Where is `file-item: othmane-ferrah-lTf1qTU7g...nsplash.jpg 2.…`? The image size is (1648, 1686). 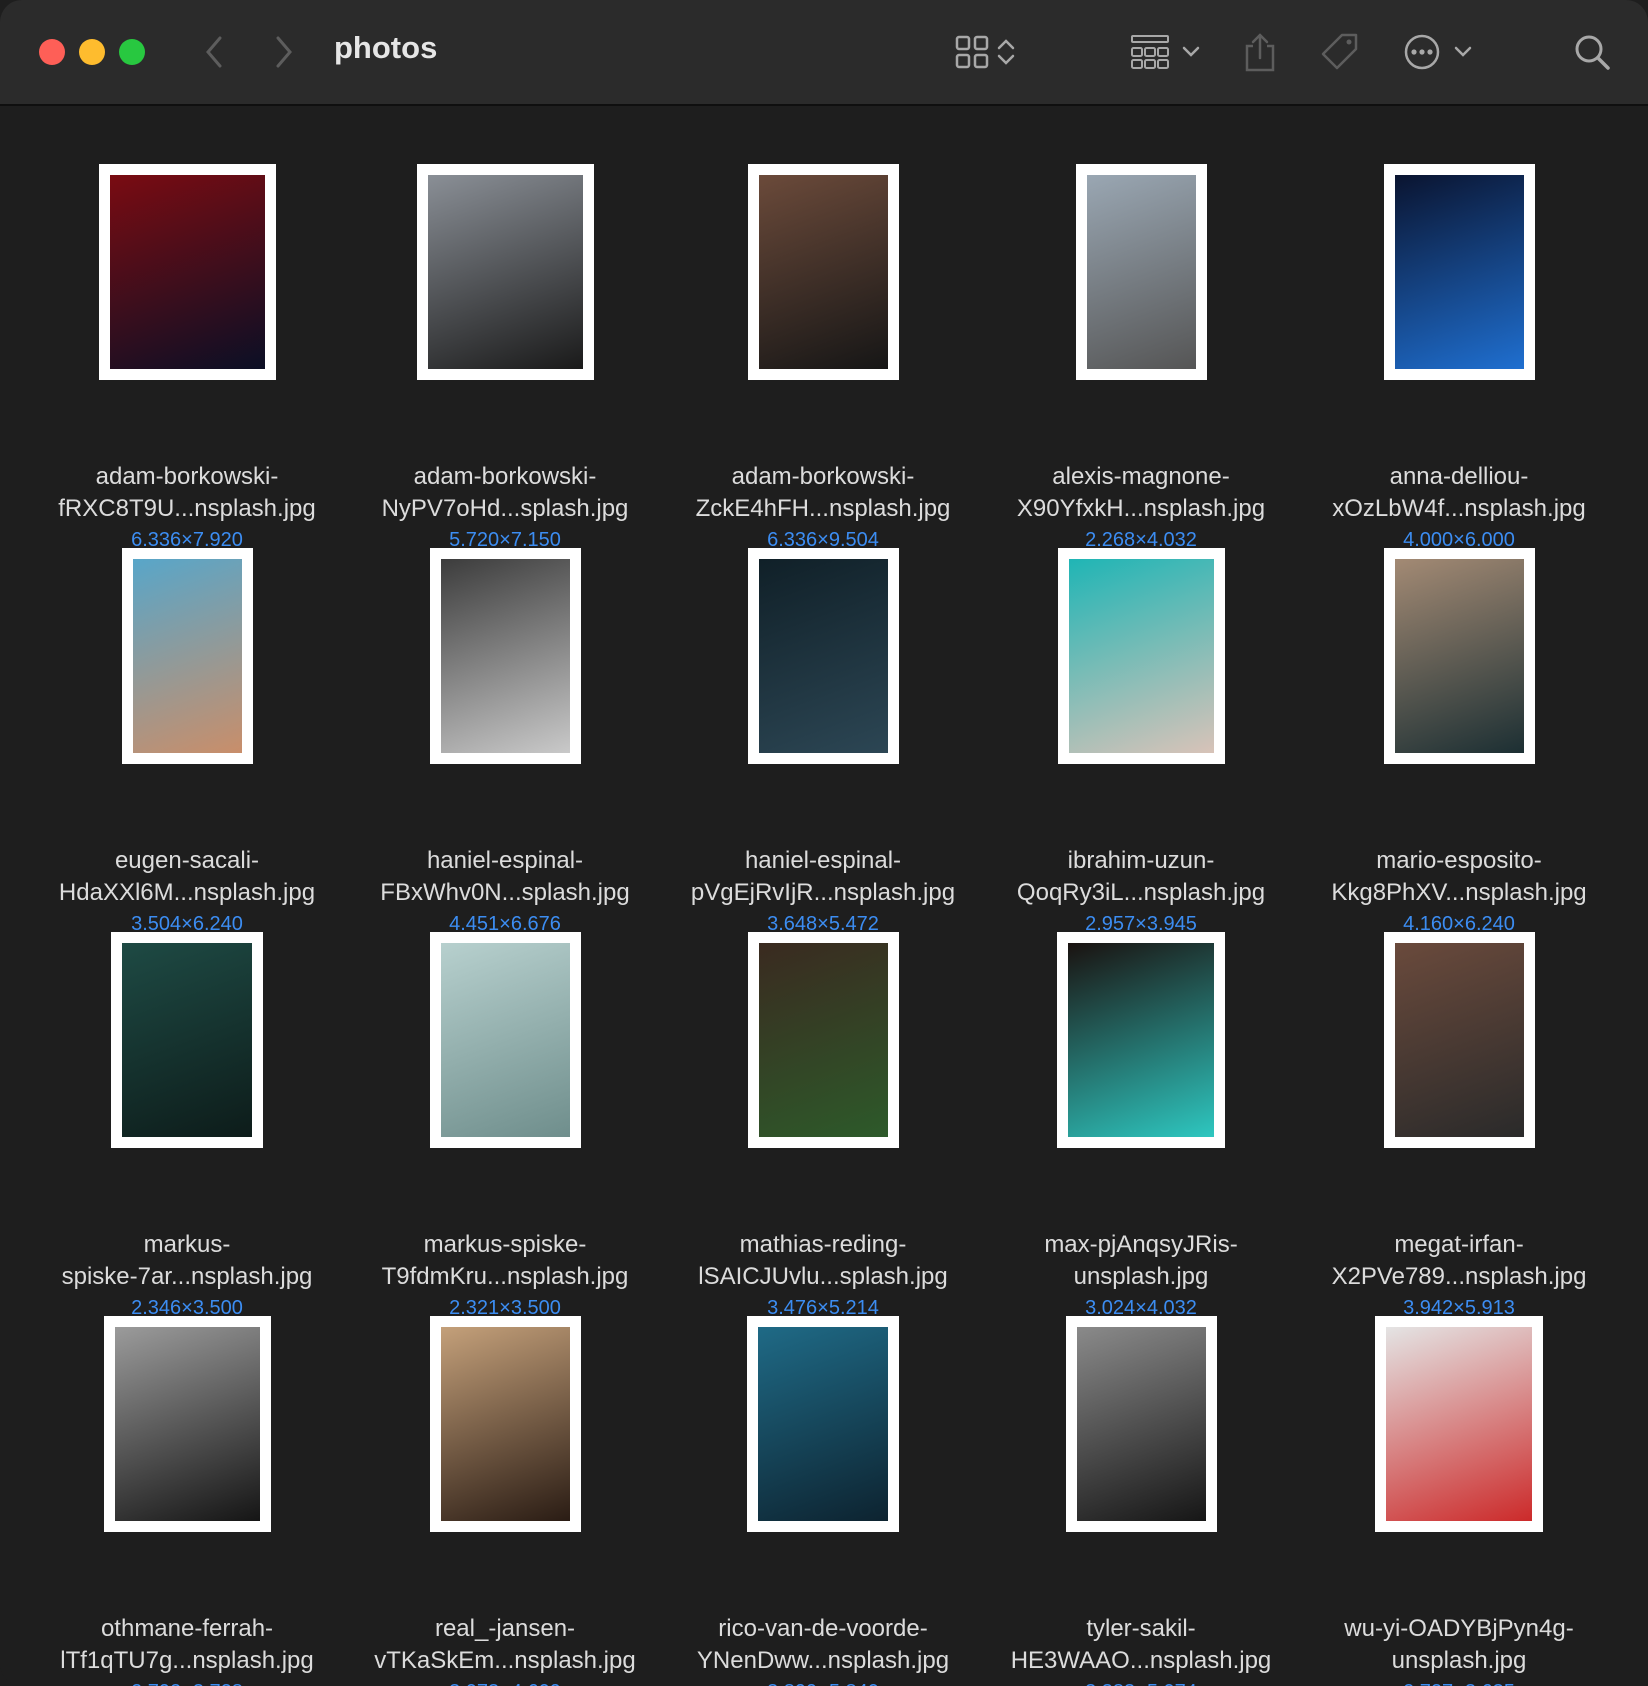
file-item: othmane-ferrah-lTf1qTU7g...nsplash.jpg 2.… is located at coordinates (187, 1501).